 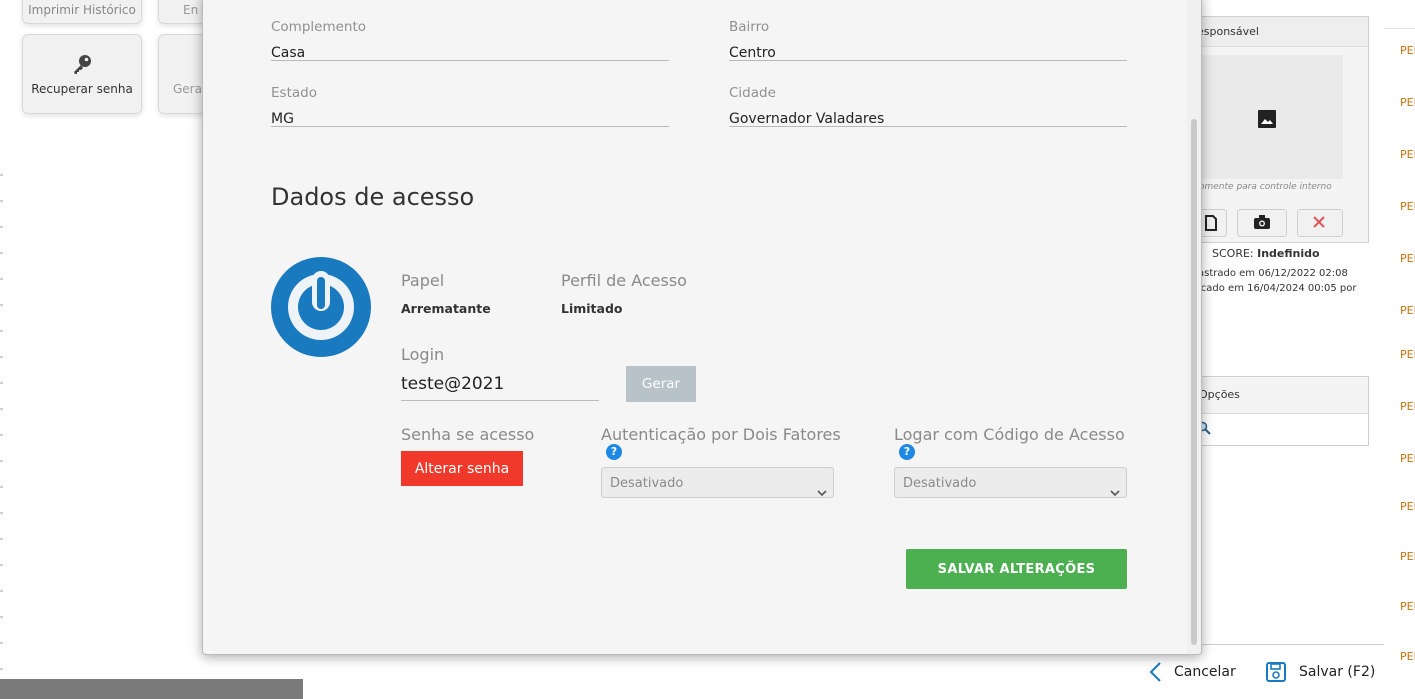 I want to click on access-code-select: Desativado, so click(x=1010, y=482).